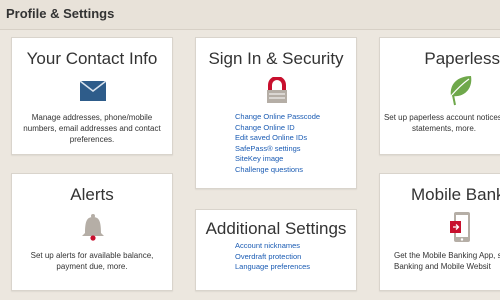 The height and width of the screenshot is (300, 500). I want to click on alerts-title: Alerts, so click(92, 195).